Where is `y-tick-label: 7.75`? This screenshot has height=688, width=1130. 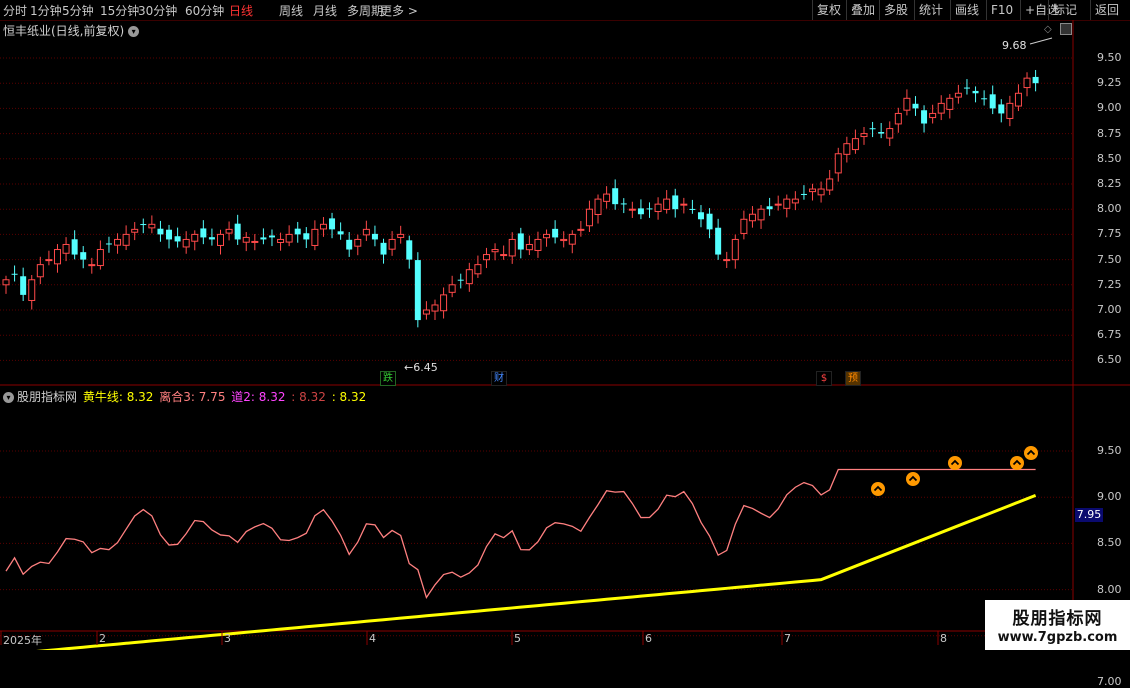 y-tick-label: 7.75 is located at coordinates (1109, 234).